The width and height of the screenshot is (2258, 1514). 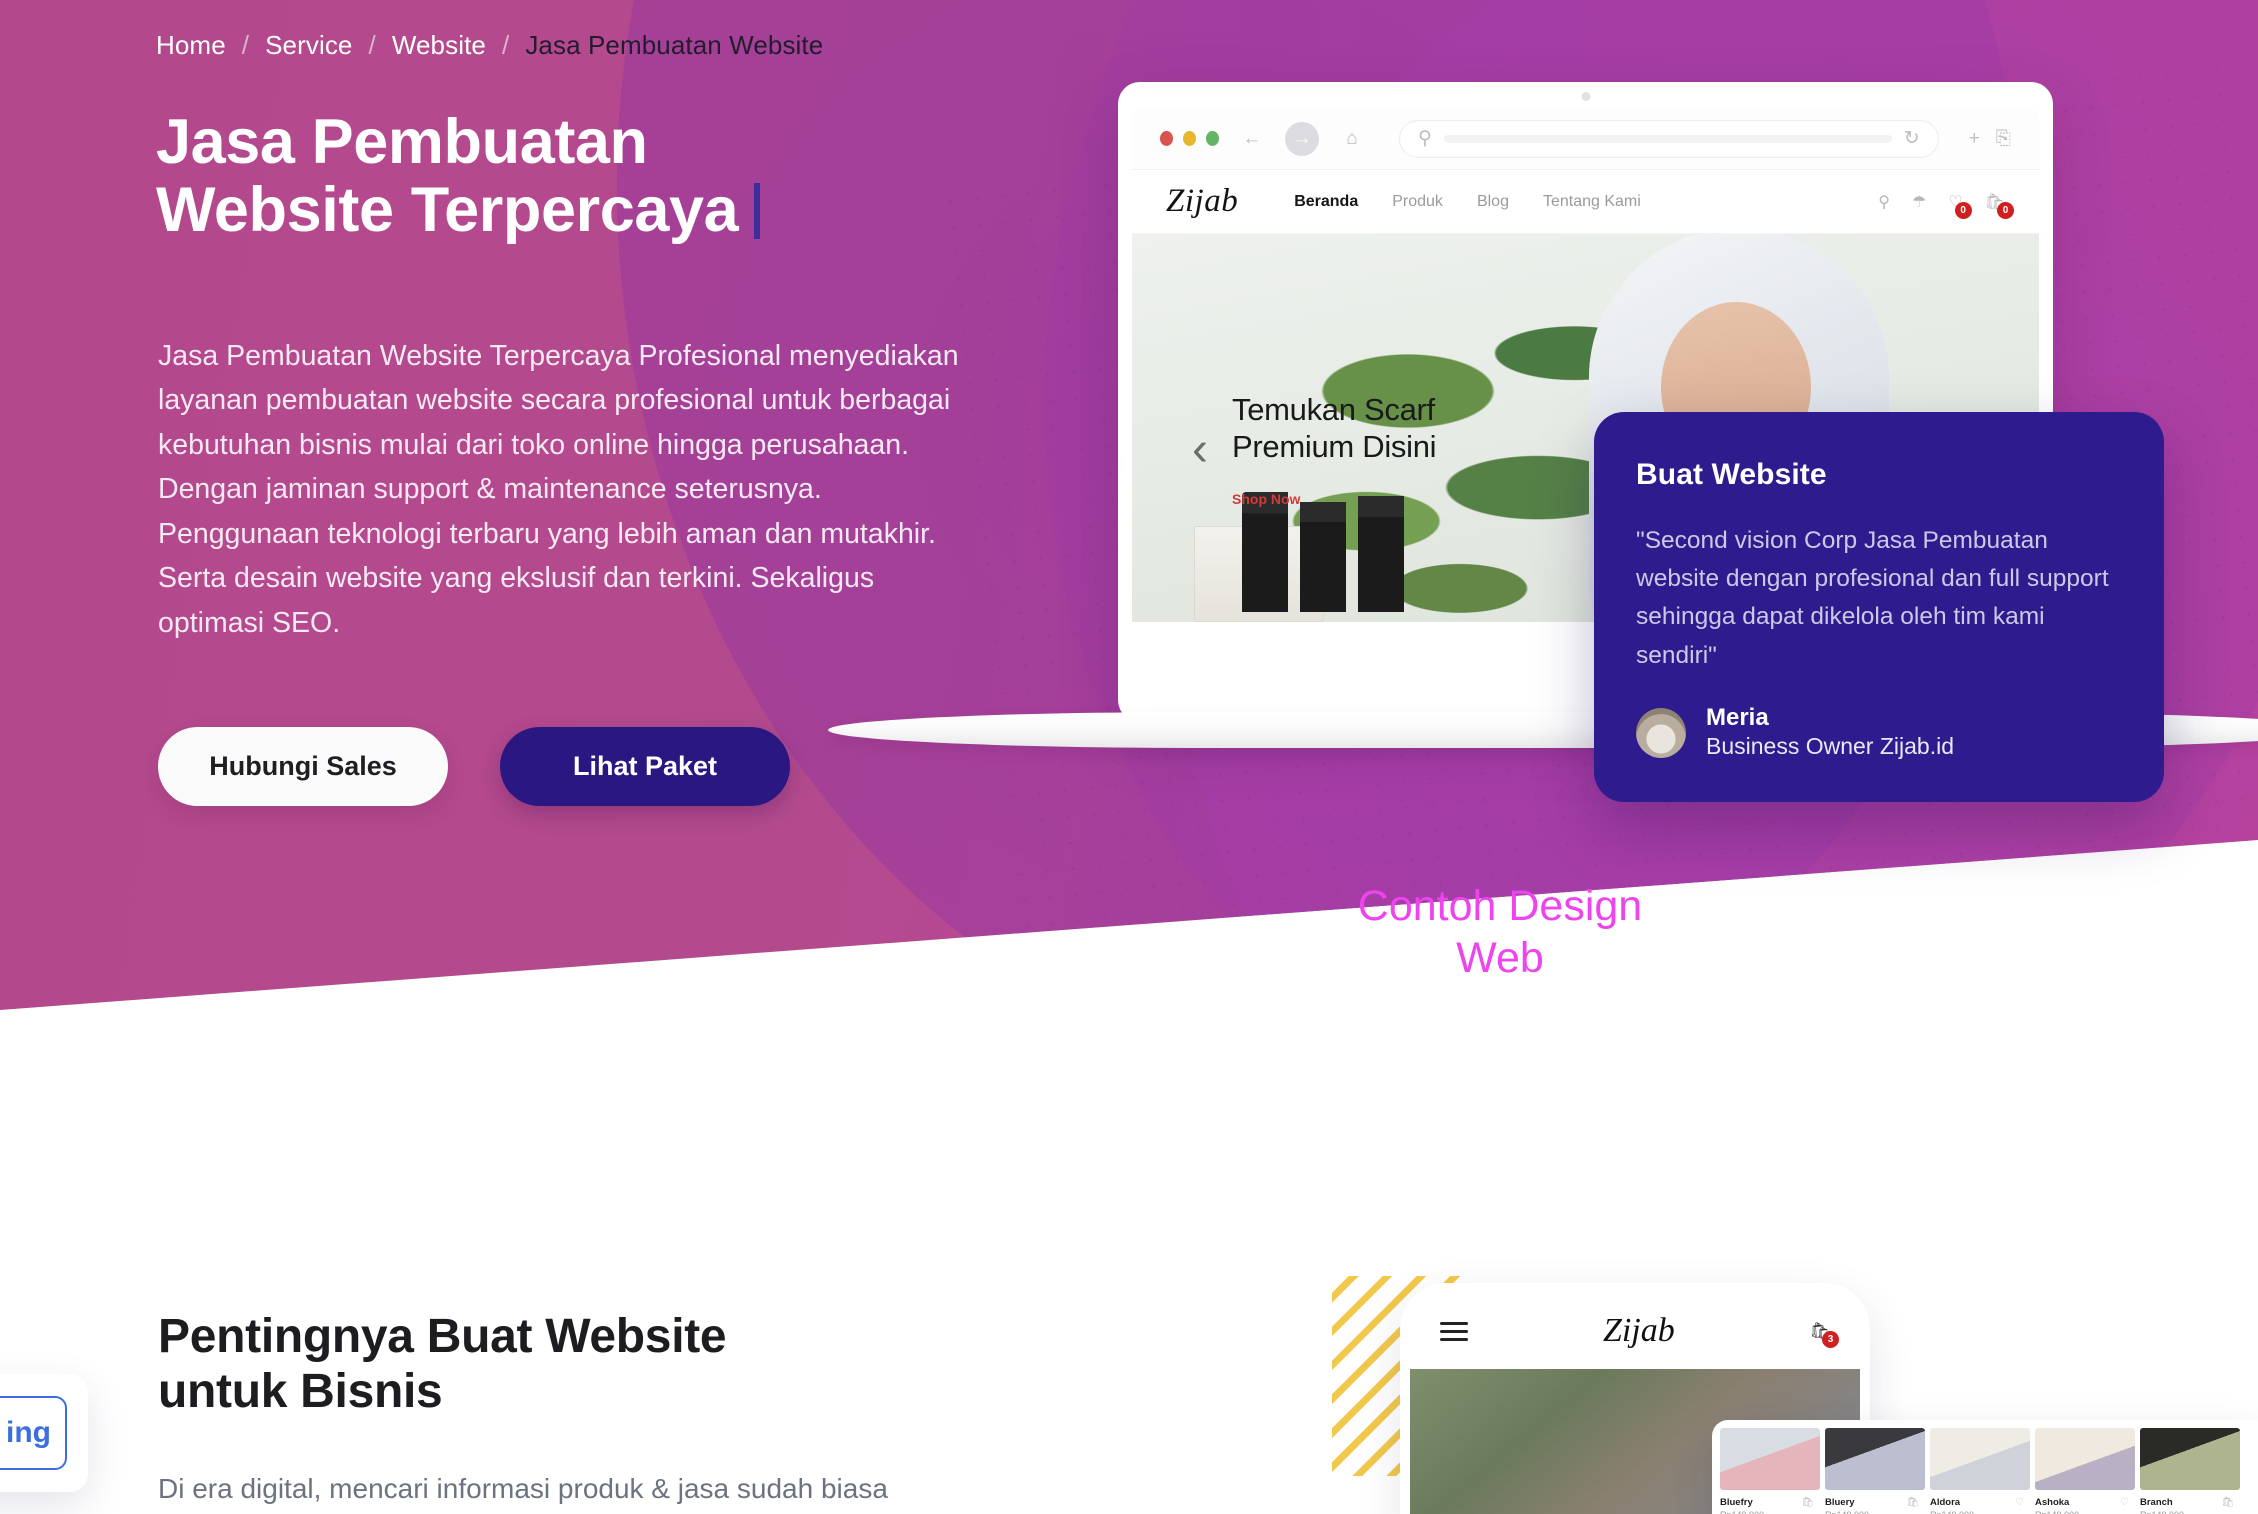 What do you see at coordinates (474, 766) in the screenshot?
I see `hero-action-buttons: Hubungi Sales Lihat Paket` at bounding box center [474, 766].